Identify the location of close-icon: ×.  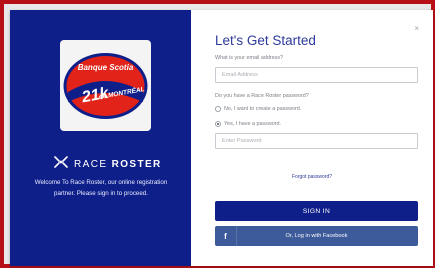
(416, 28).